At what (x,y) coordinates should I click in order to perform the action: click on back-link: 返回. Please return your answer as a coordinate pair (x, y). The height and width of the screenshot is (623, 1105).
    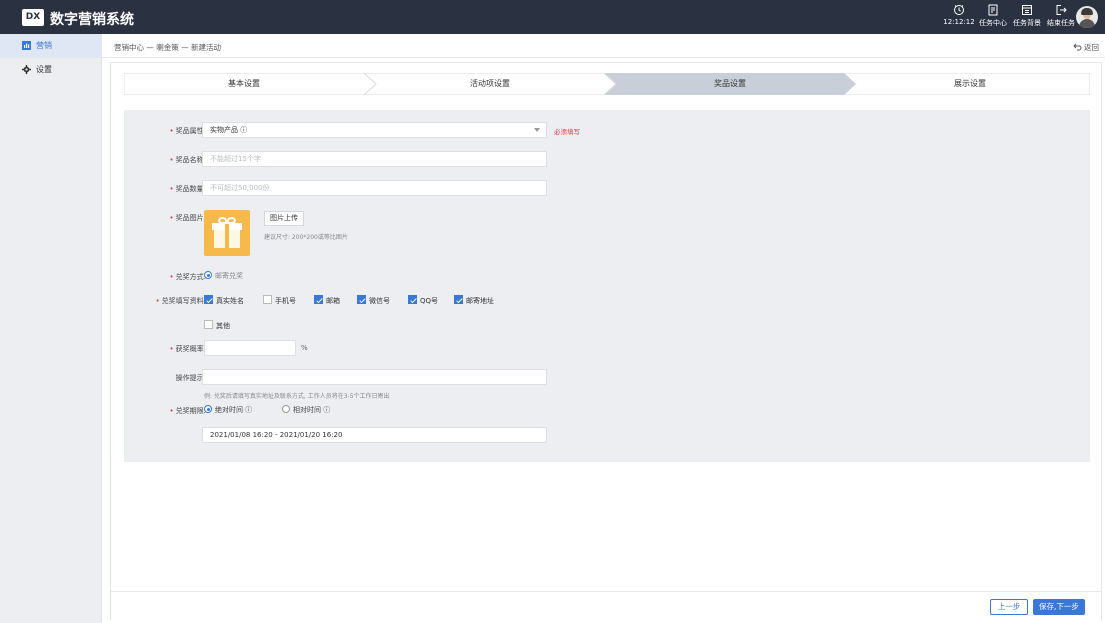
    Looking at the image, I should click on (1086, 47).